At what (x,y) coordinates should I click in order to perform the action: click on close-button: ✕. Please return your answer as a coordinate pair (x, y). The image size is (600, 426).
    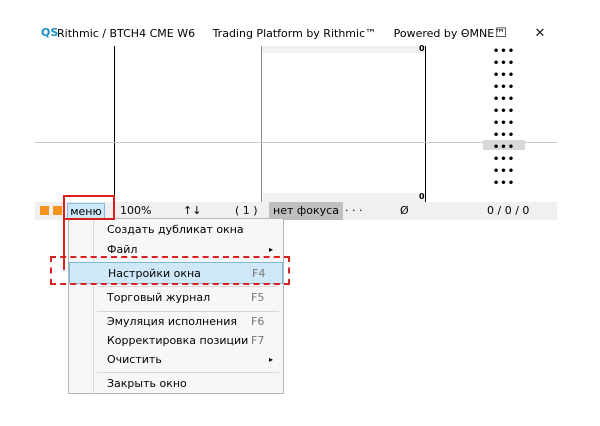
    Looking at the image, I should click on (540, 34).